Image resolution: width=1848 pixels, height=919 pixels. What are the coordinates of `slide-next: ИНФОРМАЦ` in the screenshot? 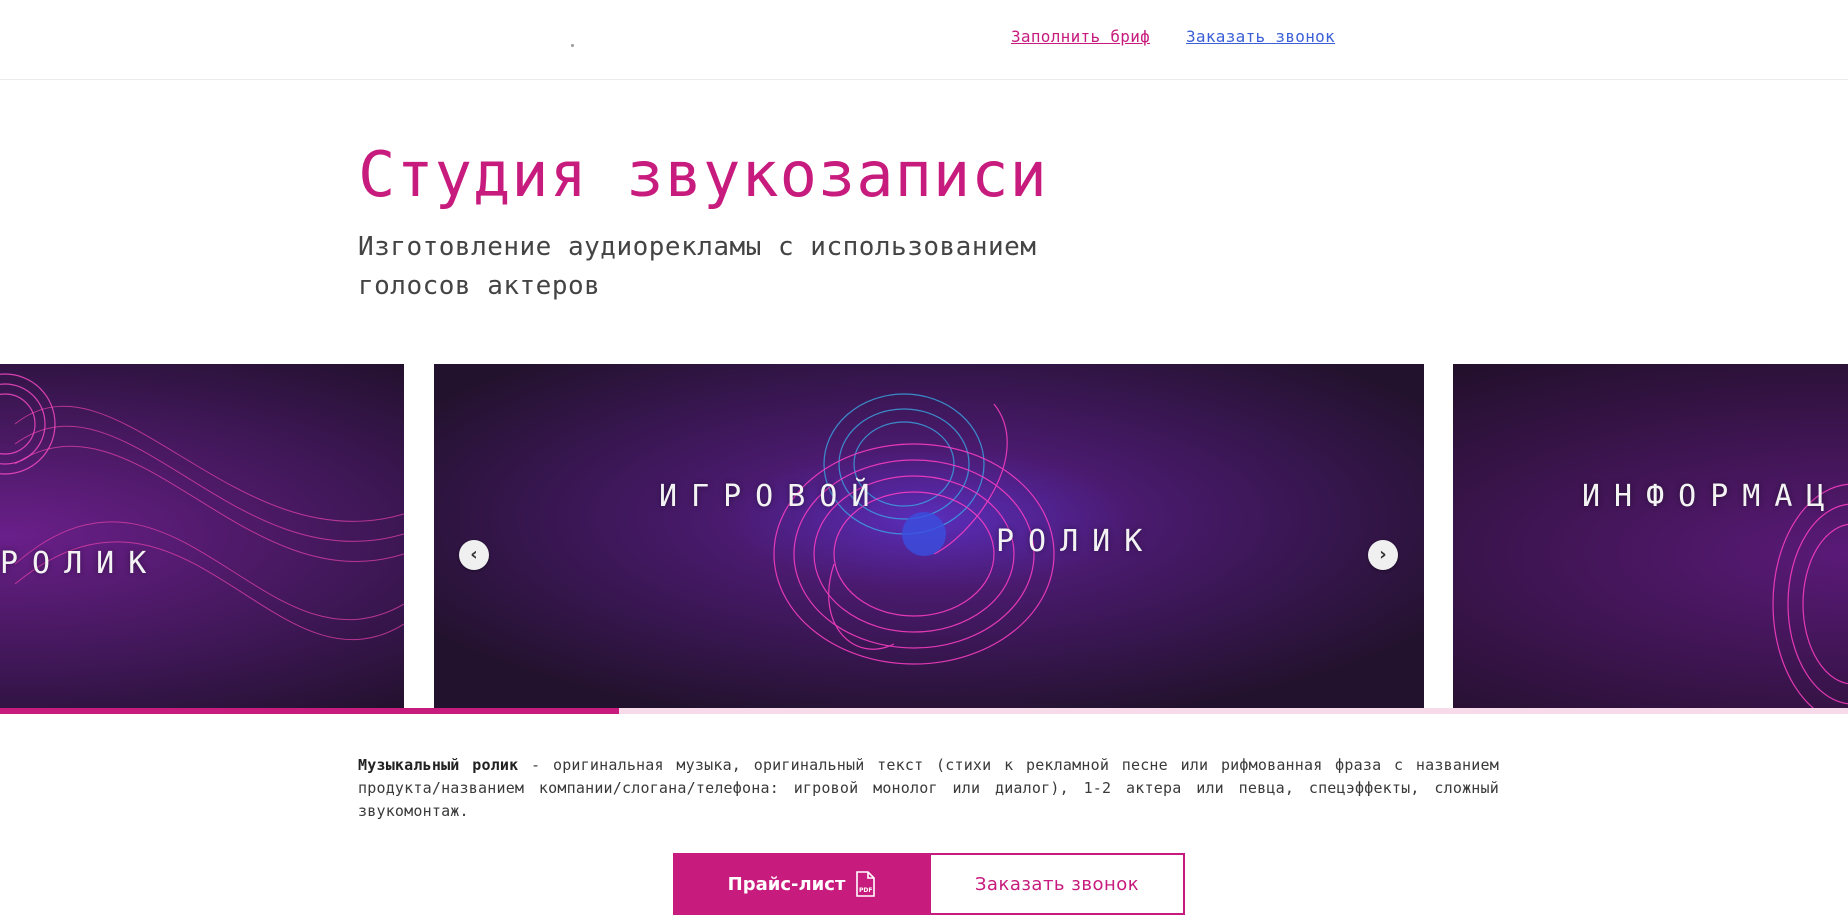 It's located at (1650, 536).